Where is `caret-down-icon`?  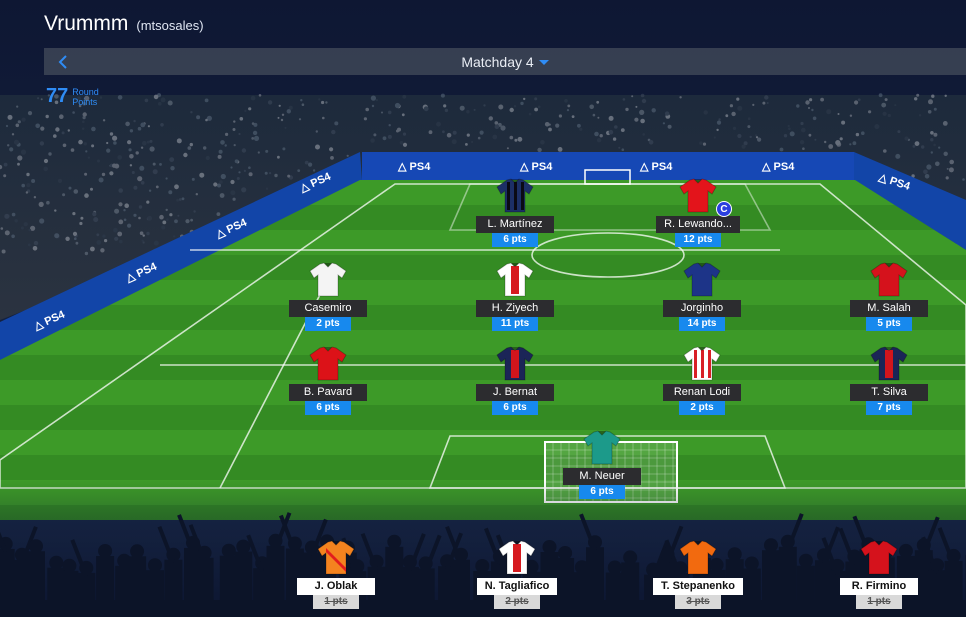 caret-down-icon is located at coordinates (543, 62).